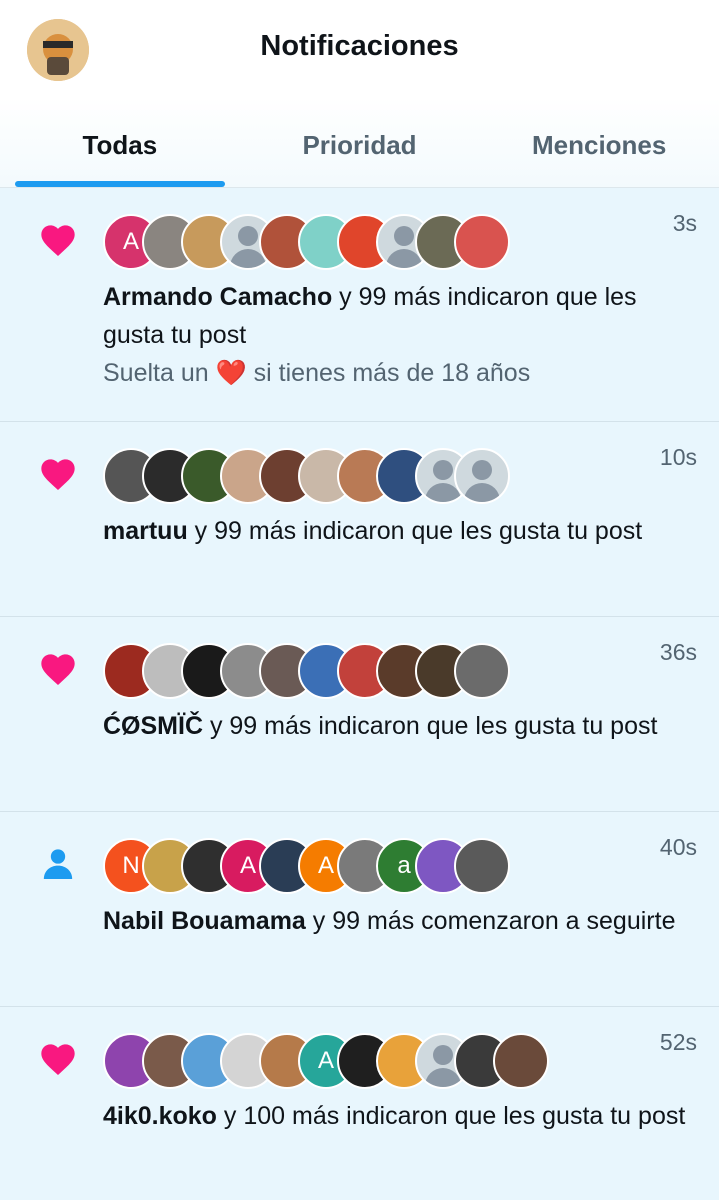  What do you see at coordinates (58, 864) in the screenshot?
I see `person-icon` at bounding box center [58, 864].